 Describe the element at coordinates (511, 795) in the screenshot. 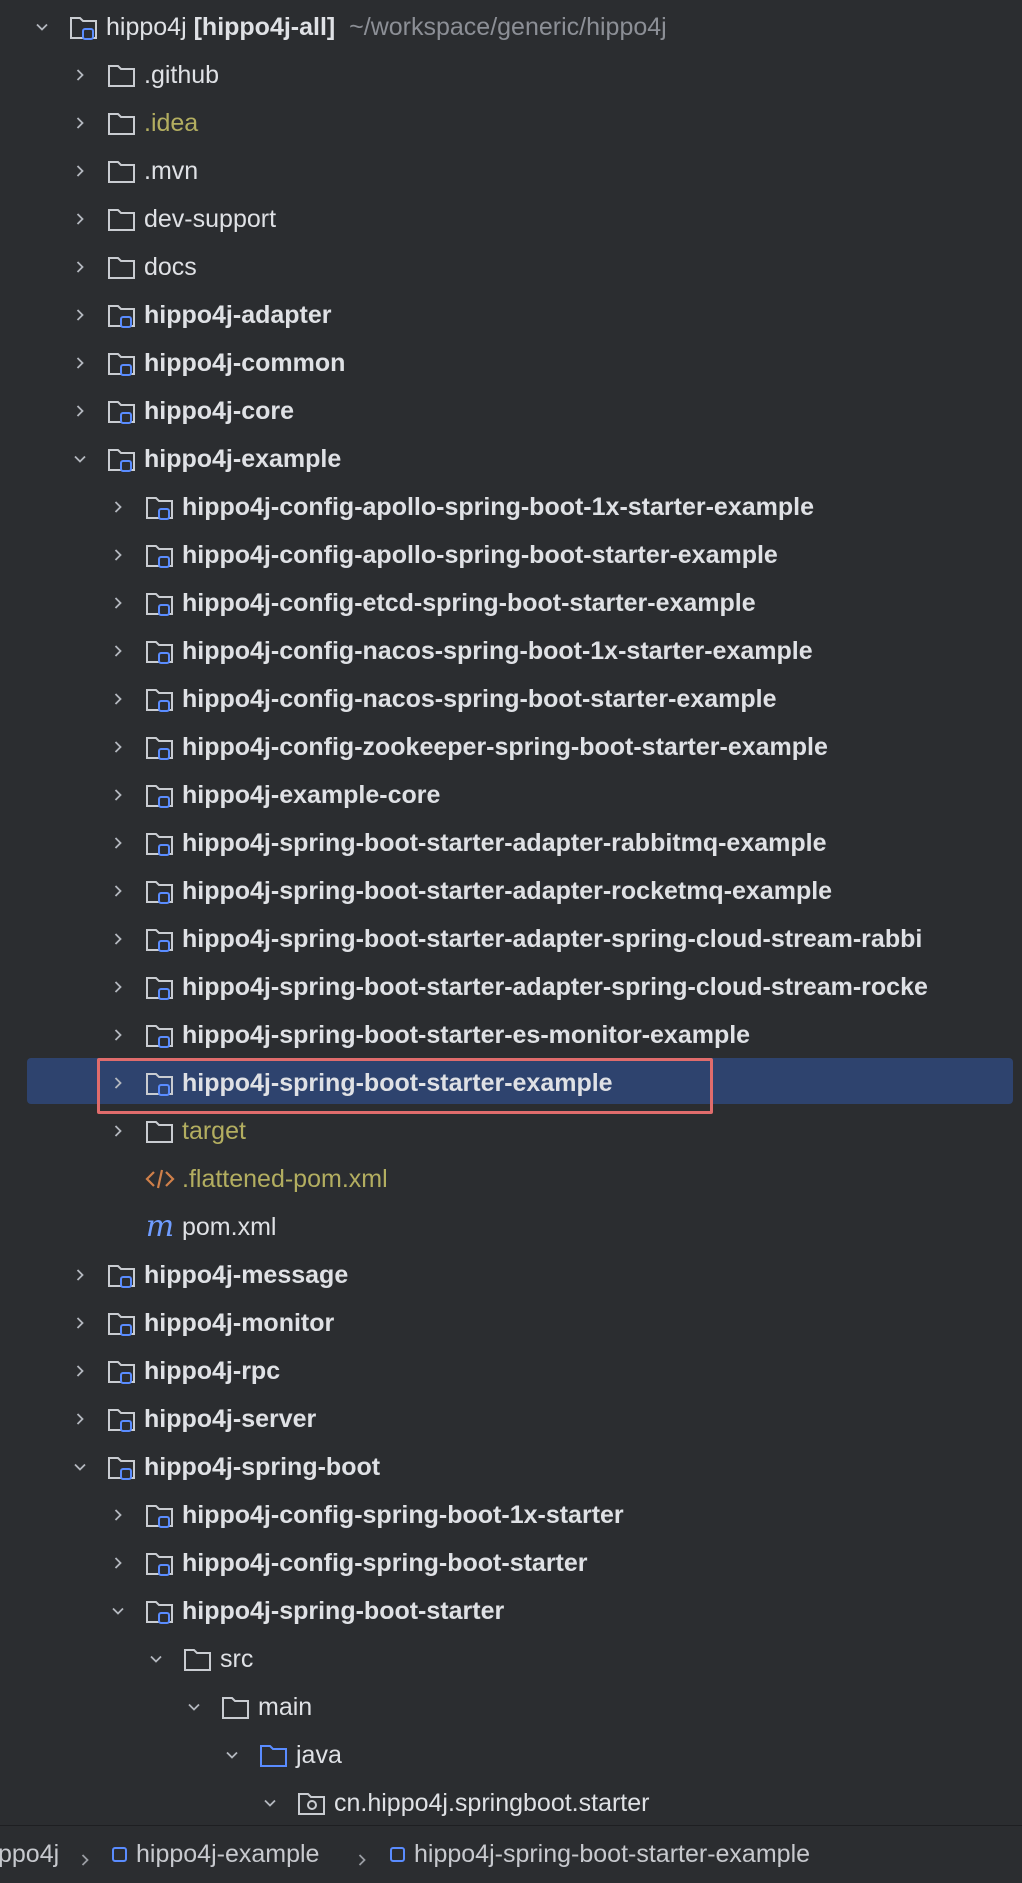

I see `tree-row: hippo4j-example-core` at that location.